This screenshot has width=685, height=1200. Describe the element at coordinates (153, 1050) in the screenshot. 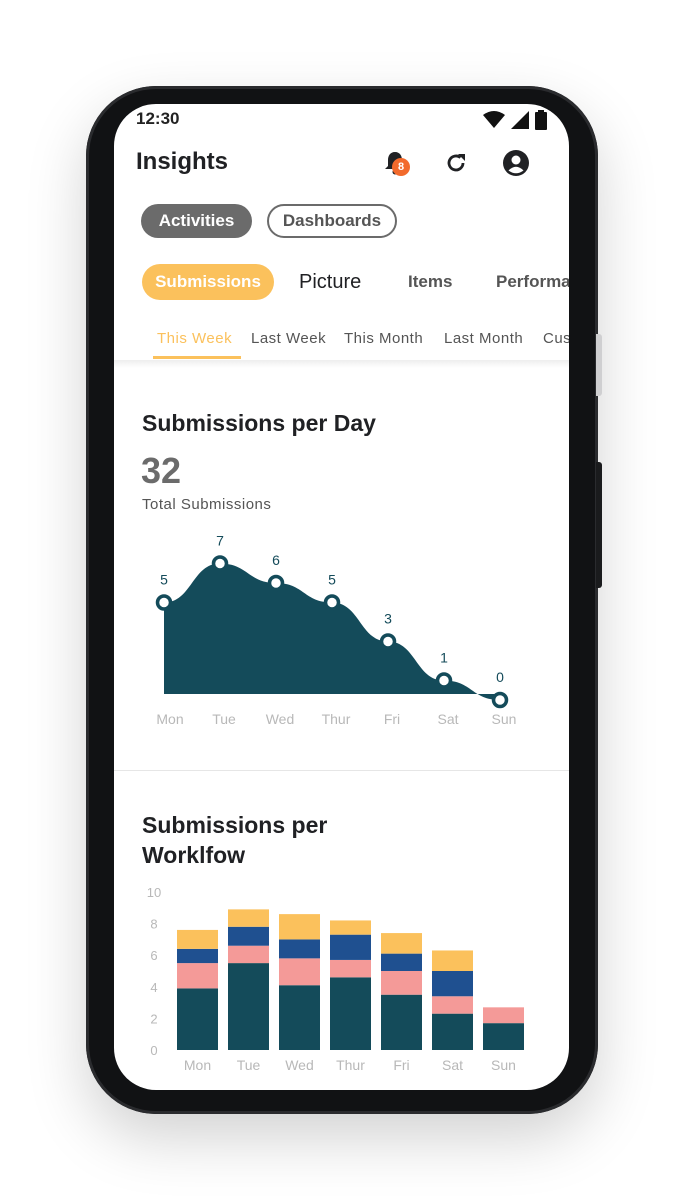

I see `bar-y-tick-label: 0` at that location.